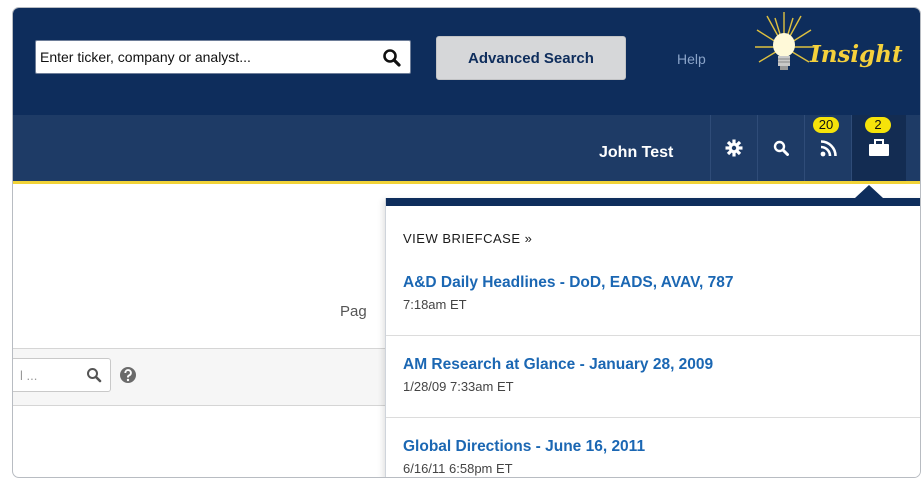  Describe the element at coordinates (826, 125) in the screenshot. I see `rss-count-badge: 20` at that location.